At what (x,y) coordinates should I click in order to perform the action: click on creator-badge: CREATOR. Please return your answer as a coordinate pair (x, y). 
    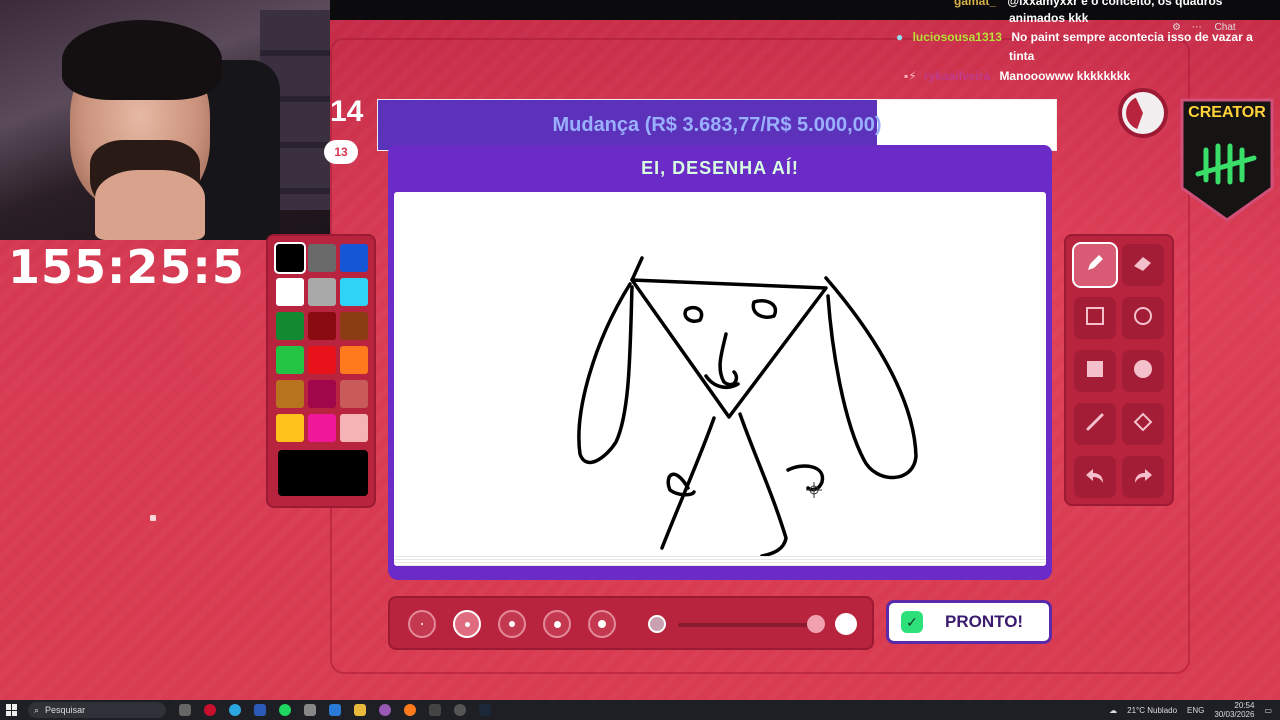
    Looking at the image, I should click on (1227, 160).